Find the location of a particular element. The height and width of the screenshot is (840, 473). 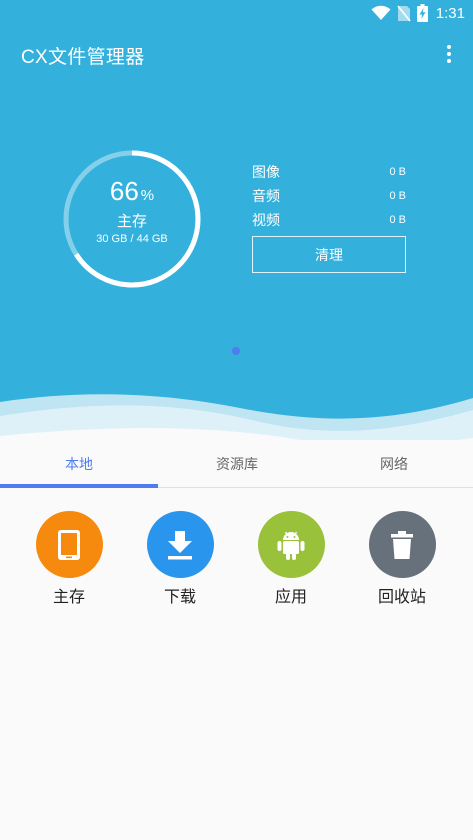

app-title: CX文件管理器 is located at coordinates (83, 57).